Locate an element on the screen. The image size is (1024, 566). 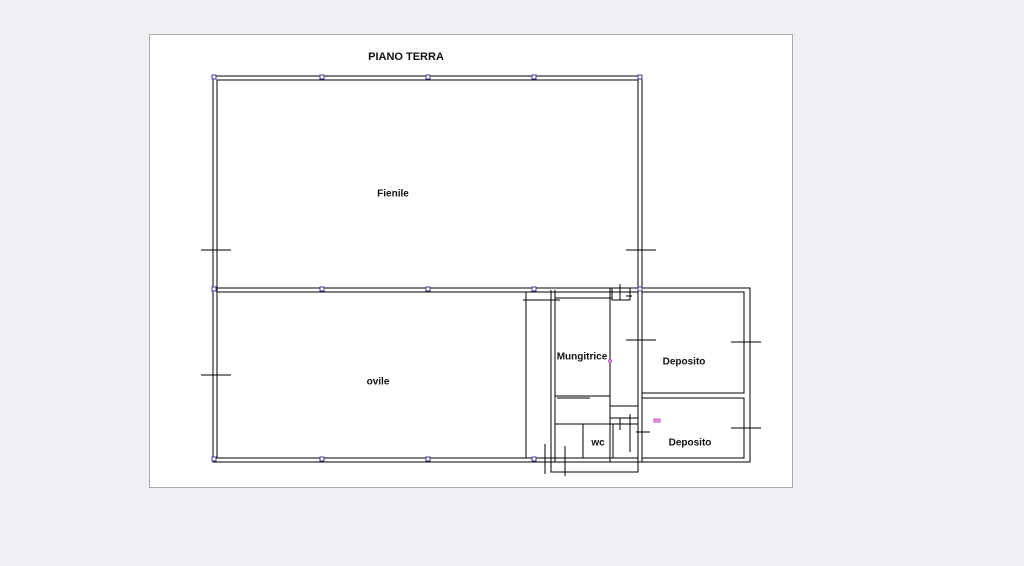
deposito-2-wall is located at coordinates (693, 428).